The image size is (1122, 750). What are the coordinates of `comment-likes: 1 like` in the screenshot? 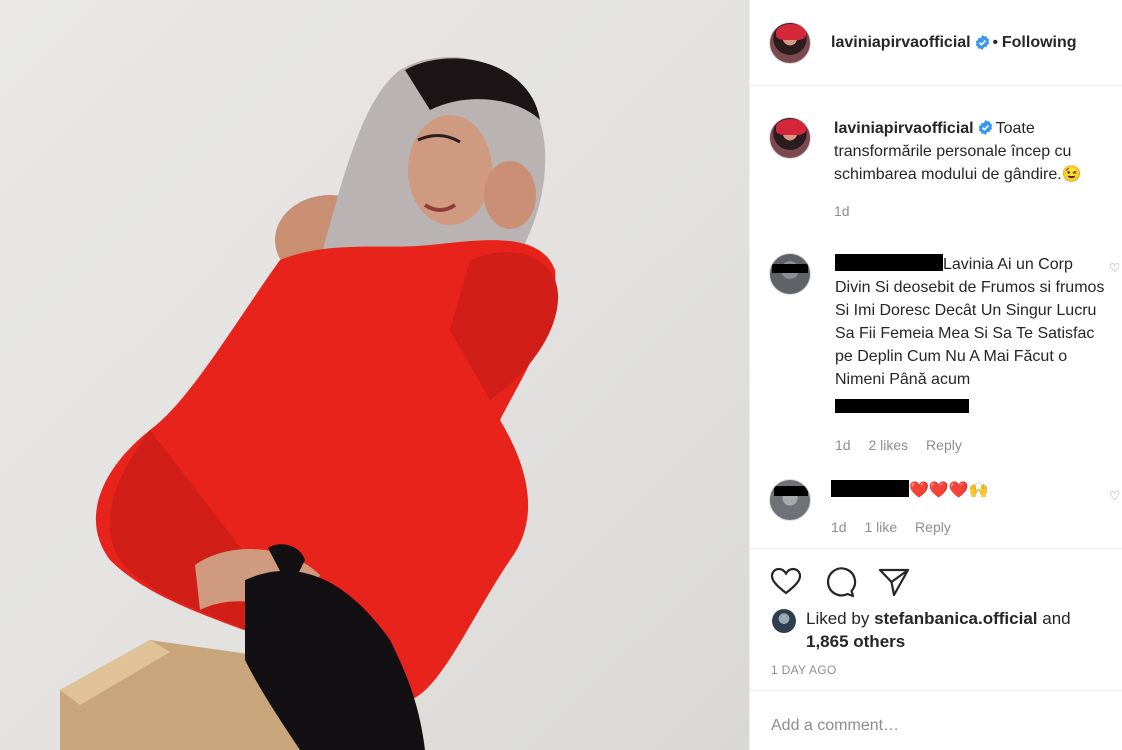 It's located at (880, 527).